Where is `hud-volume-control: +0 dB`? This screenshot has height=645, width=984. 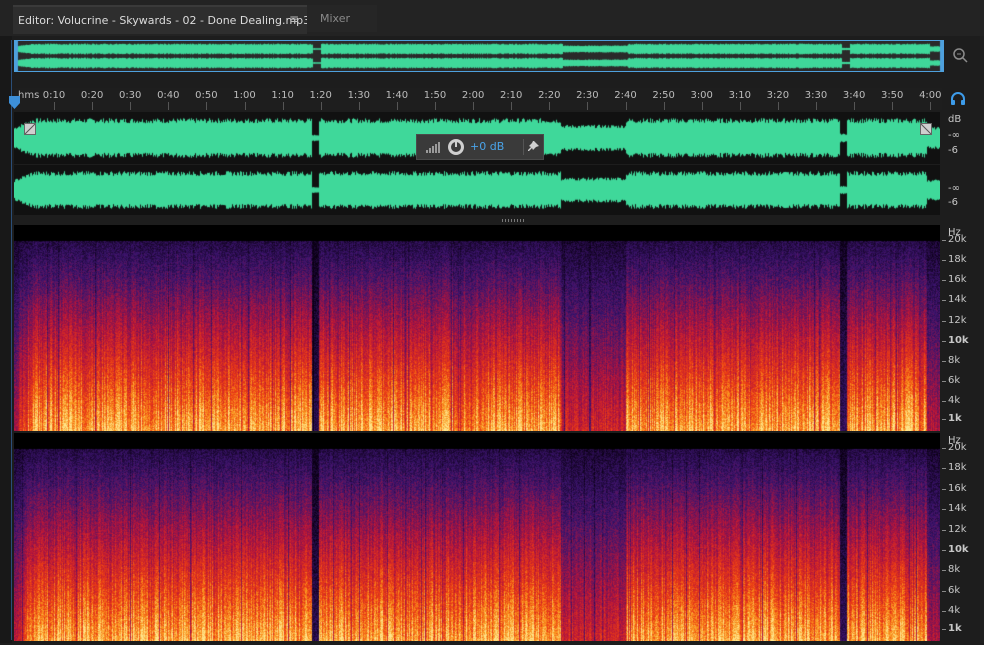 hud-volume-control: +0 dB is located at coordinates (480, 147).